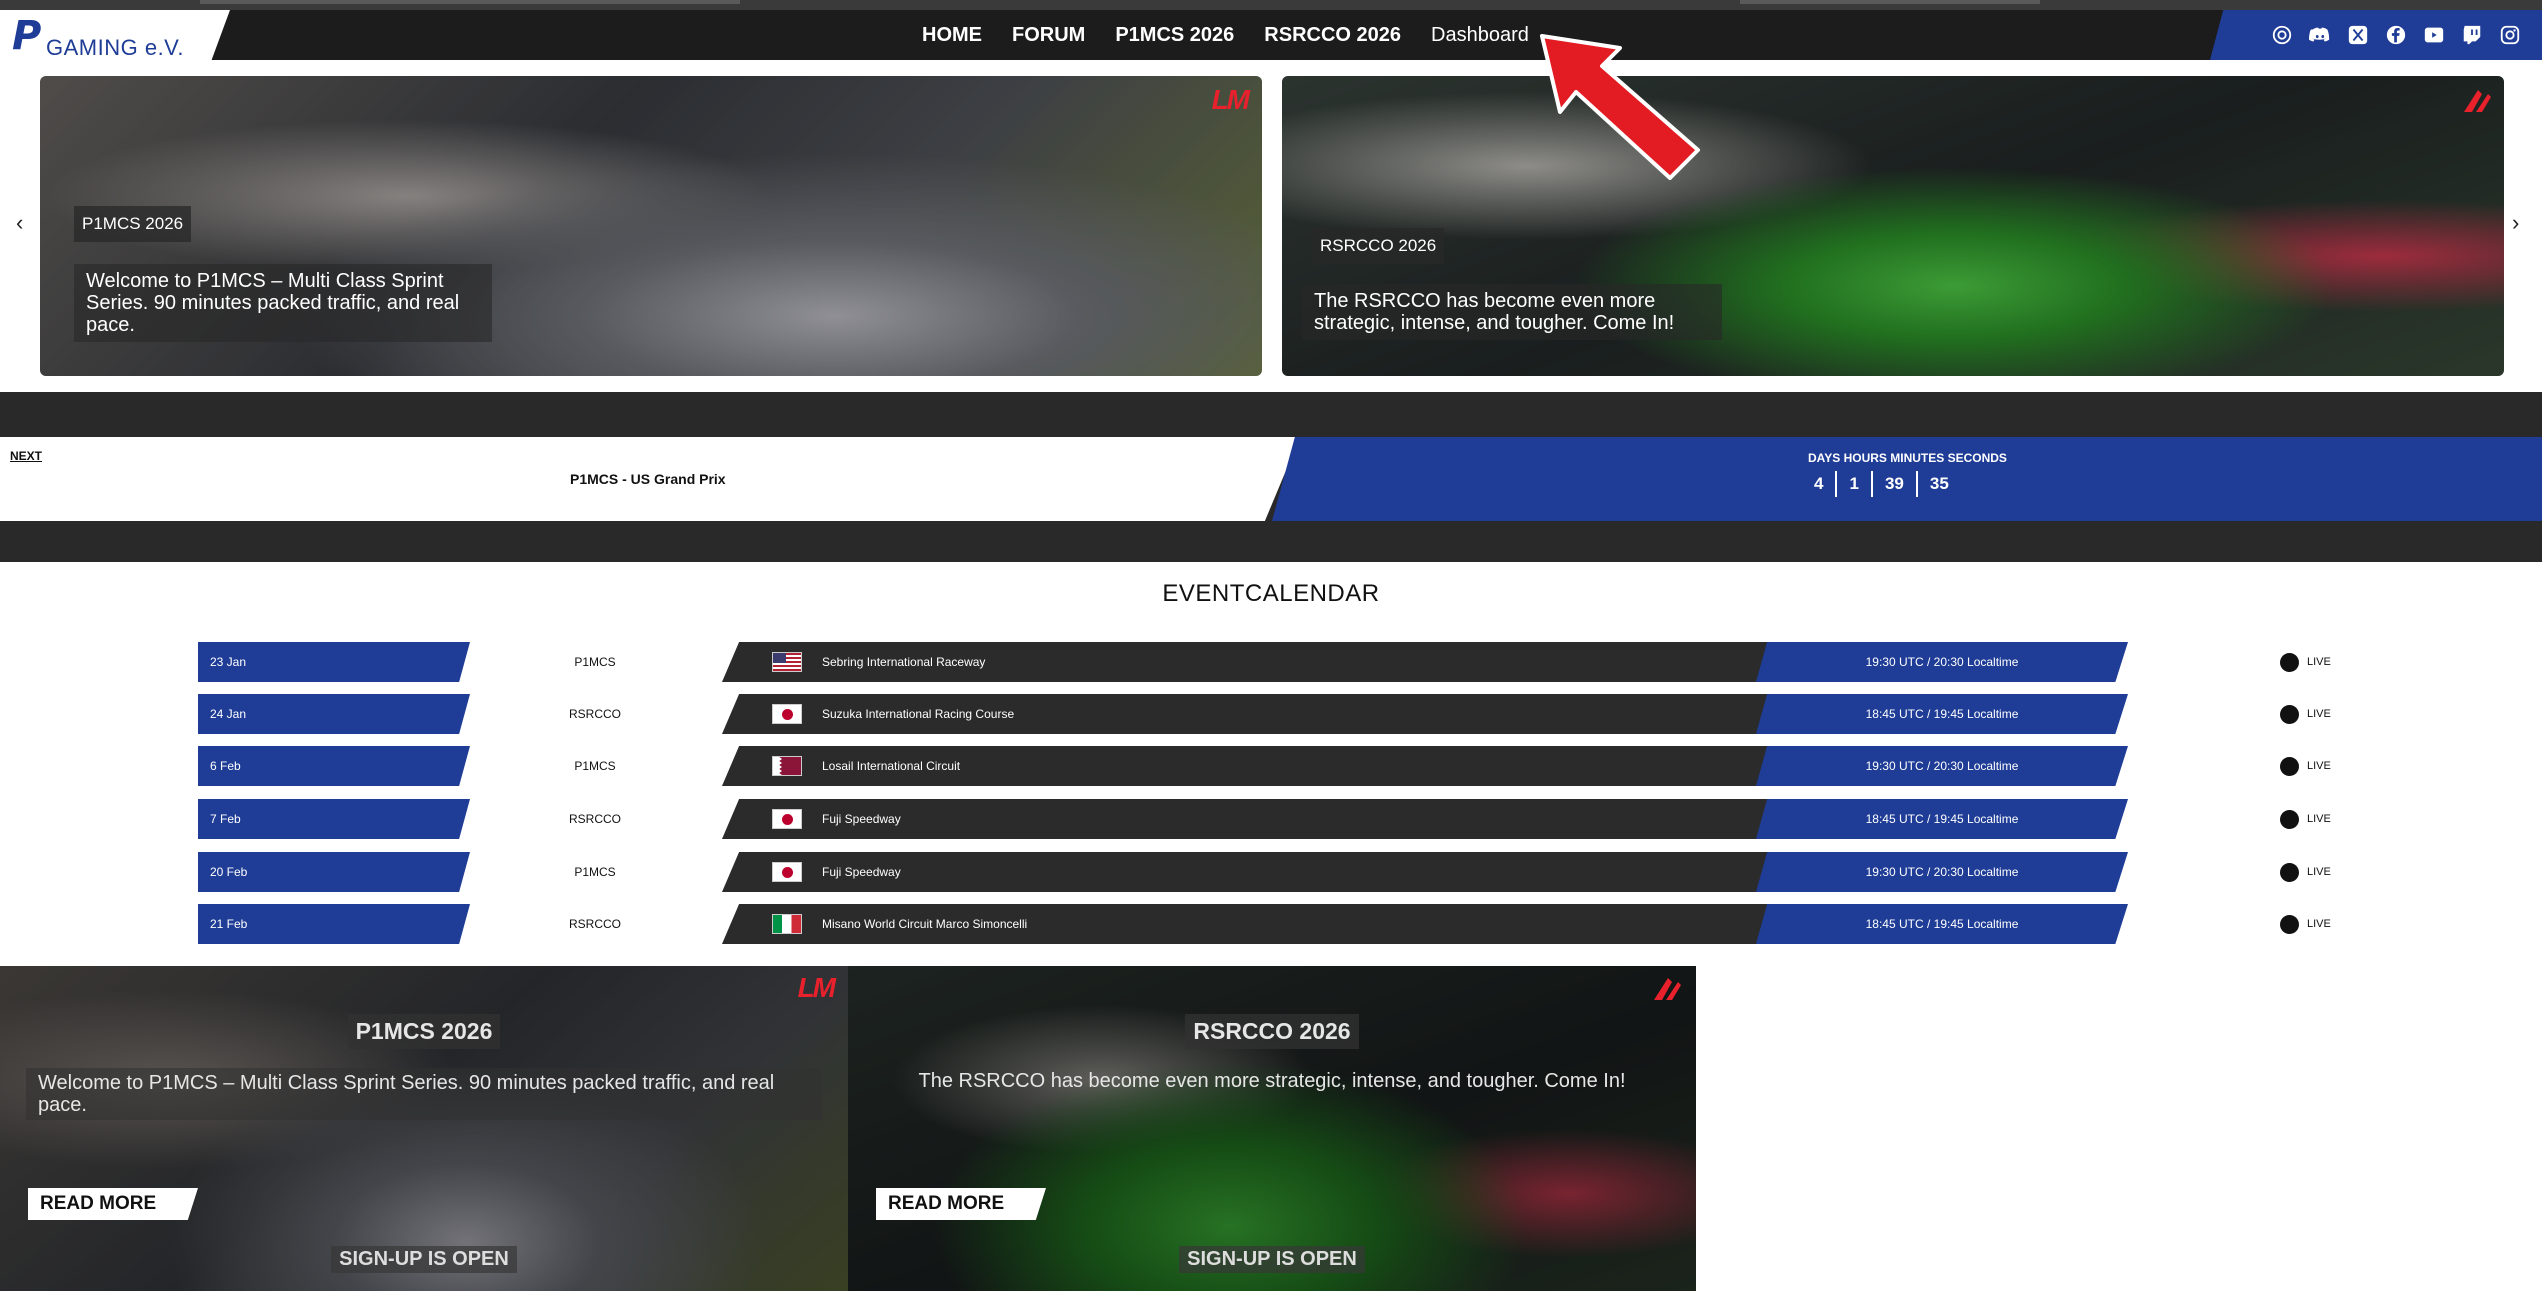 This screenshot has width=2542, height=1291. I want to click on signup-status: SIGN-UP IS OPEN, so click(1272, 1259).